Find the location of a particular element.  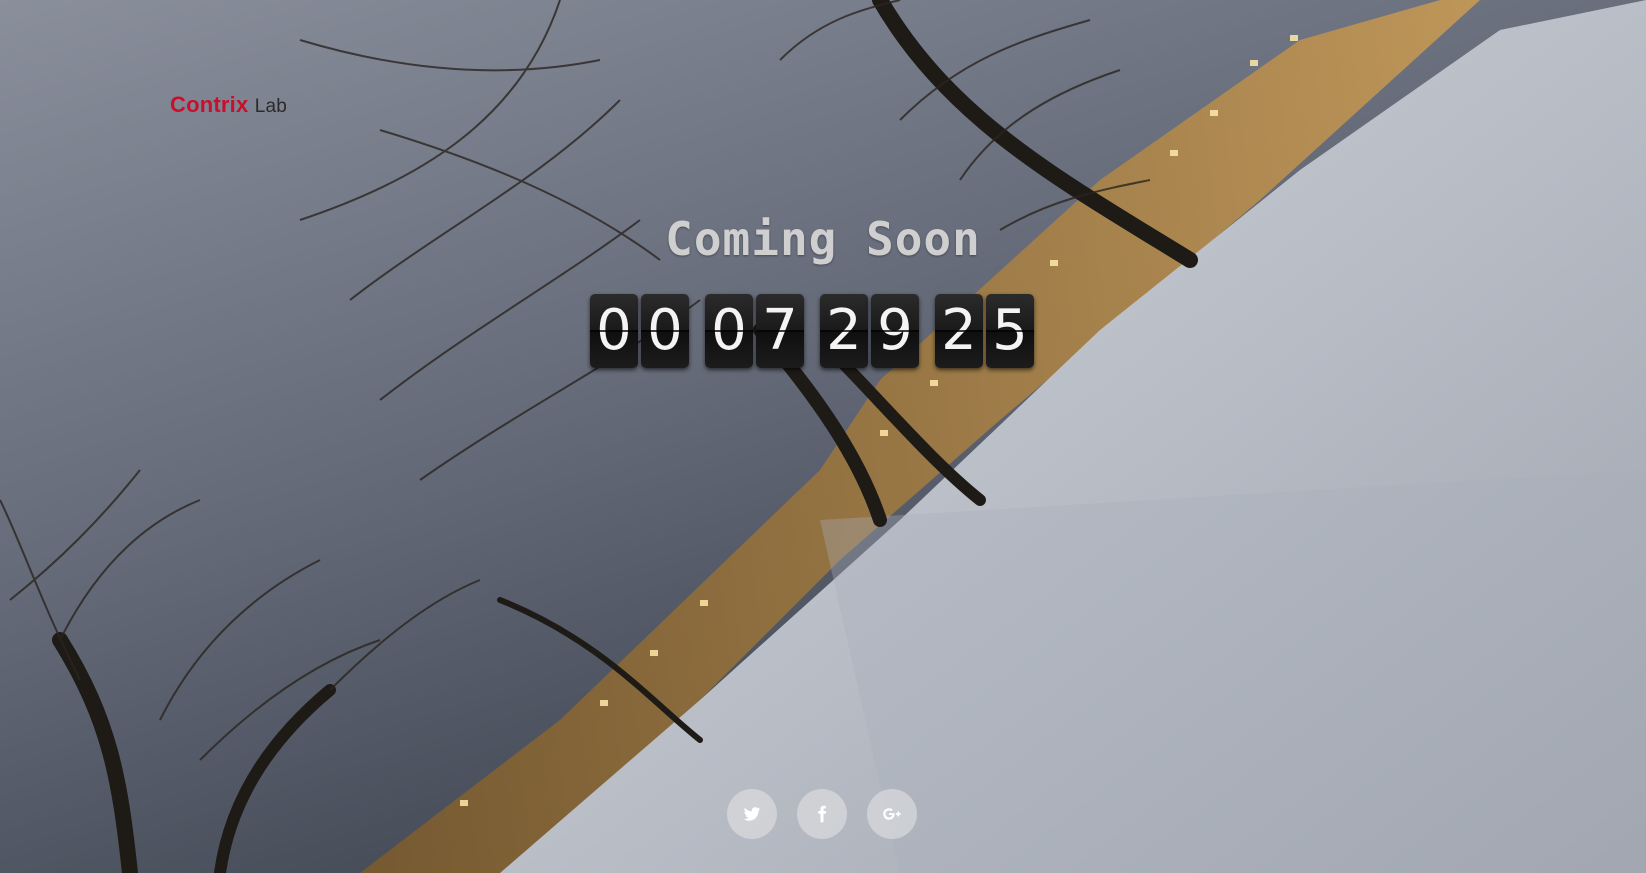

countdown-hours: 0 7 is located at coordinates (754, 331).